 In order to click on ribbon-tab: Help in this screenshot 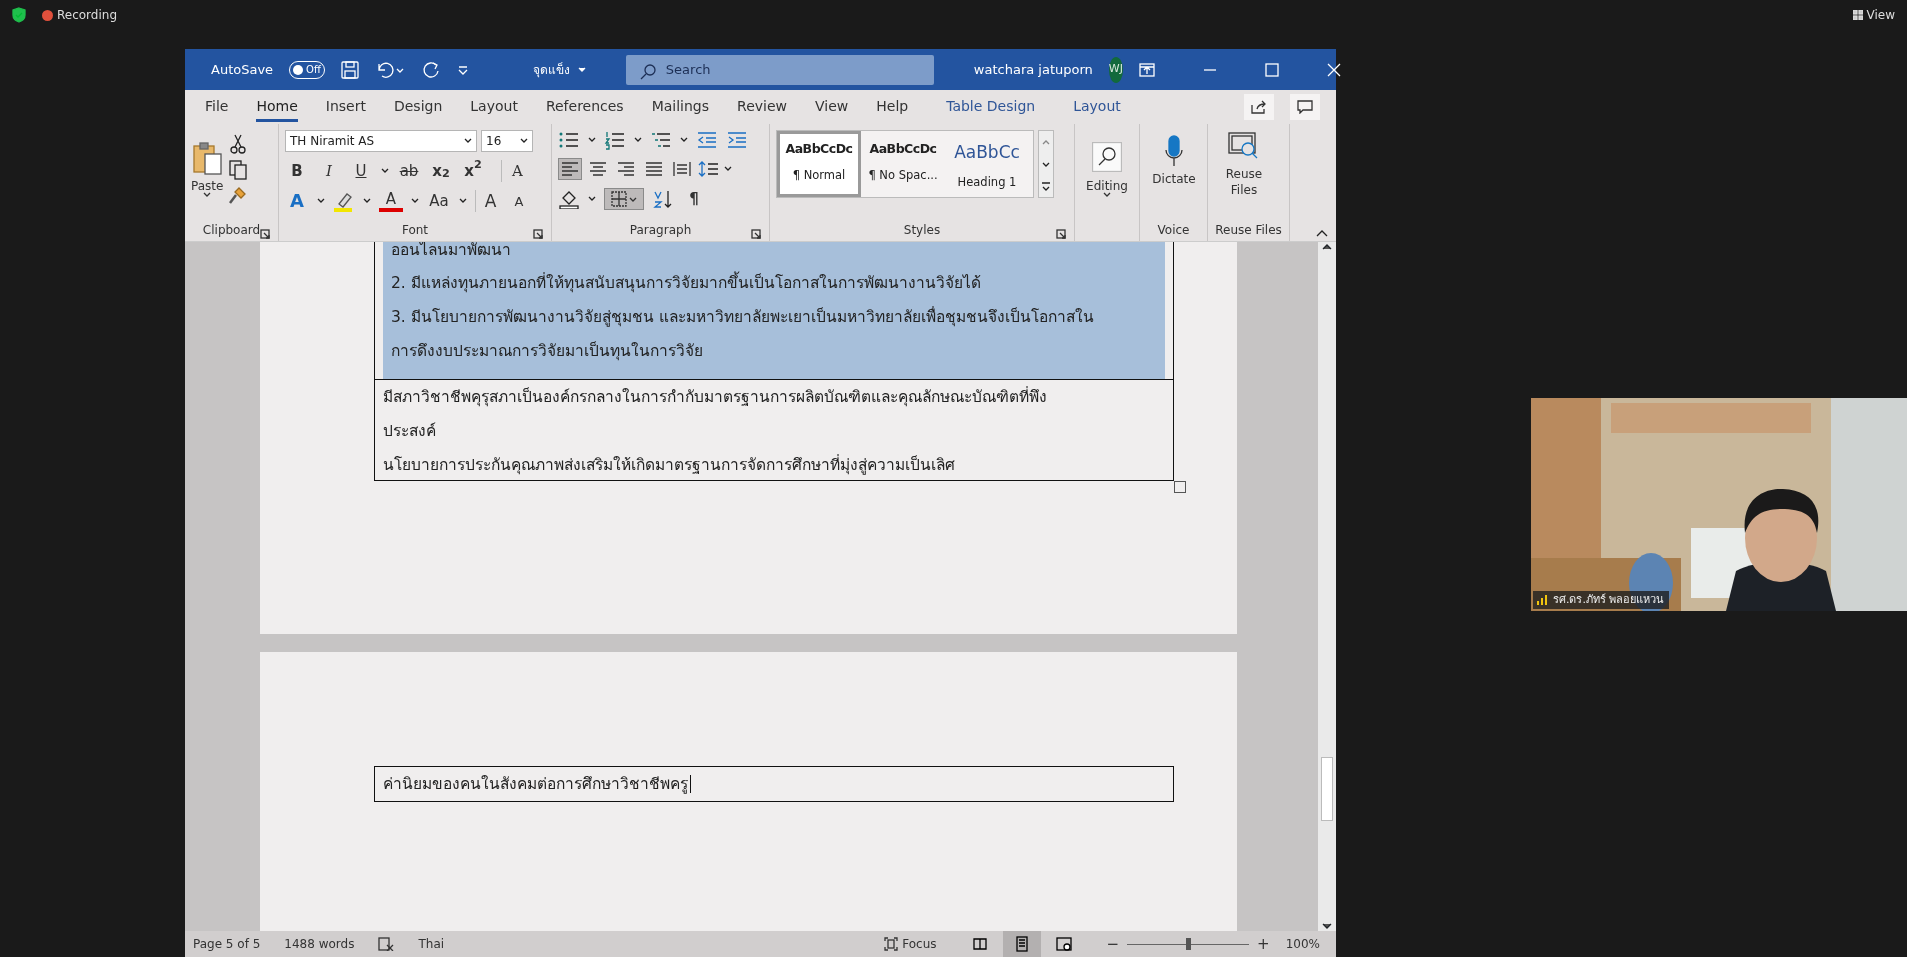, I will do `click(892, 107)`.